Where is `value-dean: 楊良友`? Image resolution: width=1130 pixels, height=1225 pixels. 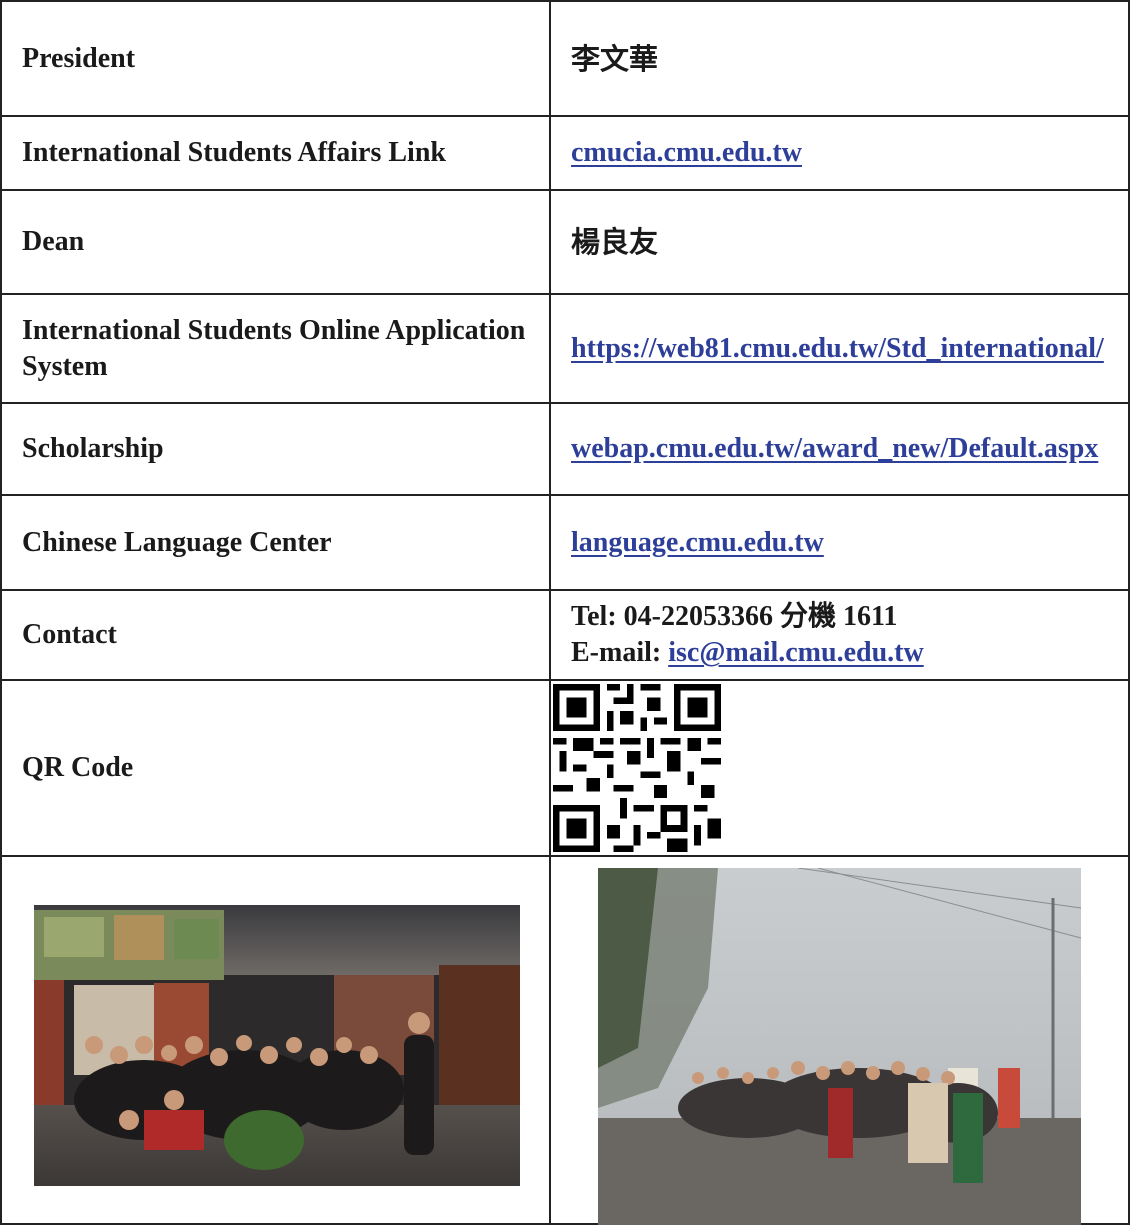
value-dean: 楊良友 is located at coordinates (839, 242).